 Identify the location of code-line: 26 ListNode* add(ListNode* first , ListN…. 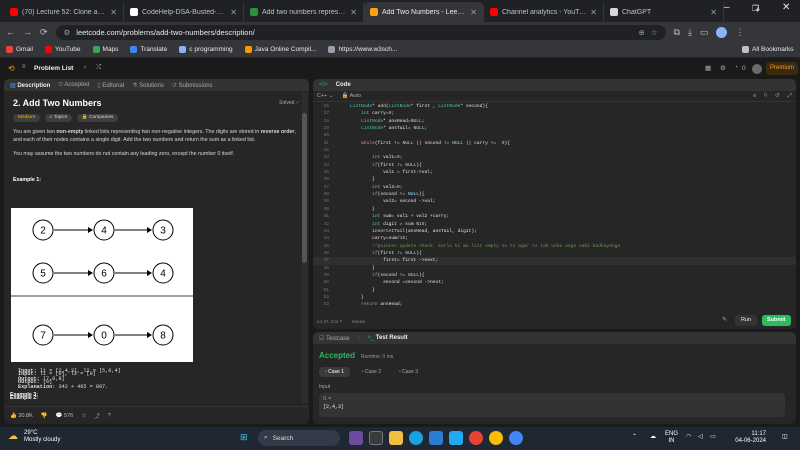
(554, 106).